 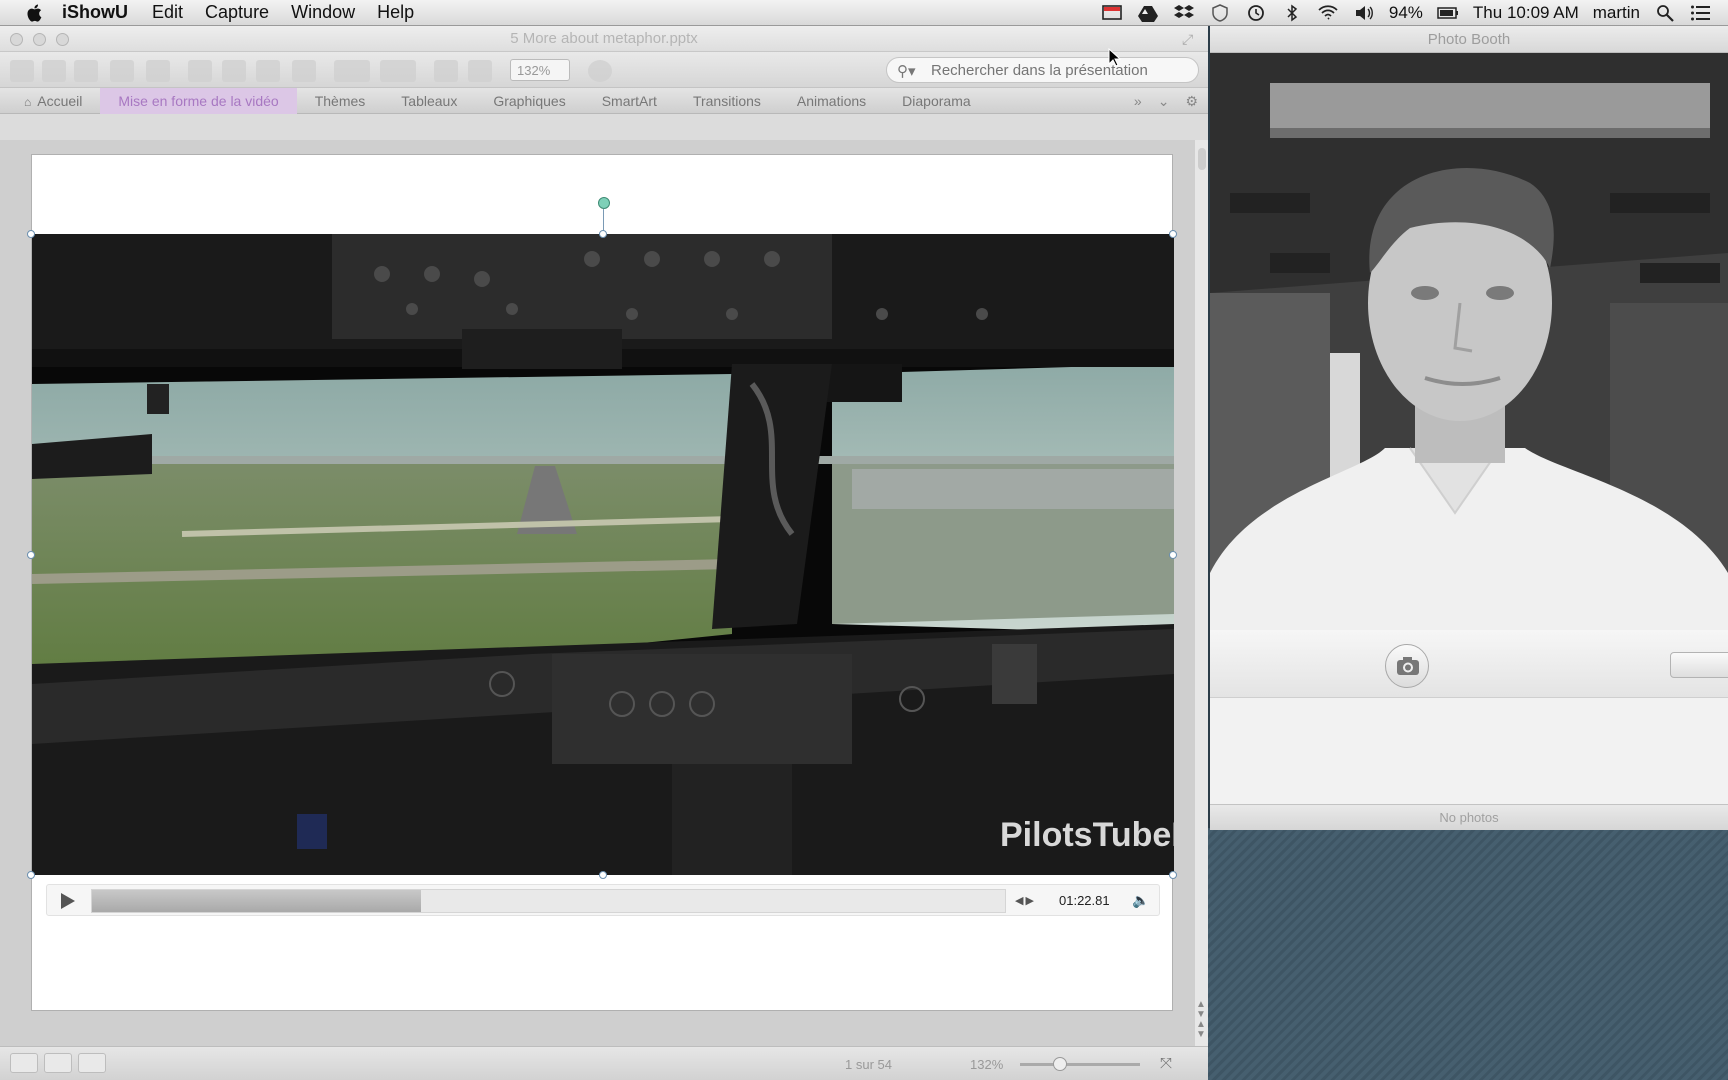 I want to click on tab-graphiques: Graphiques, so click(x=529, y=101).